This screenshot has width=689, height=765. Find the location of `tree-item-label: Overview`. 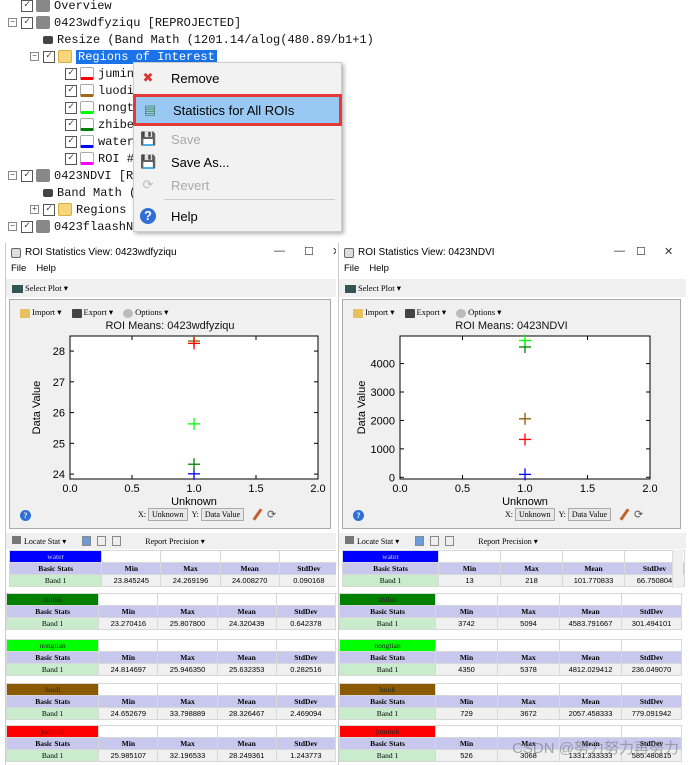

tree-item-label: Overview is located at coordinates (83, 6).